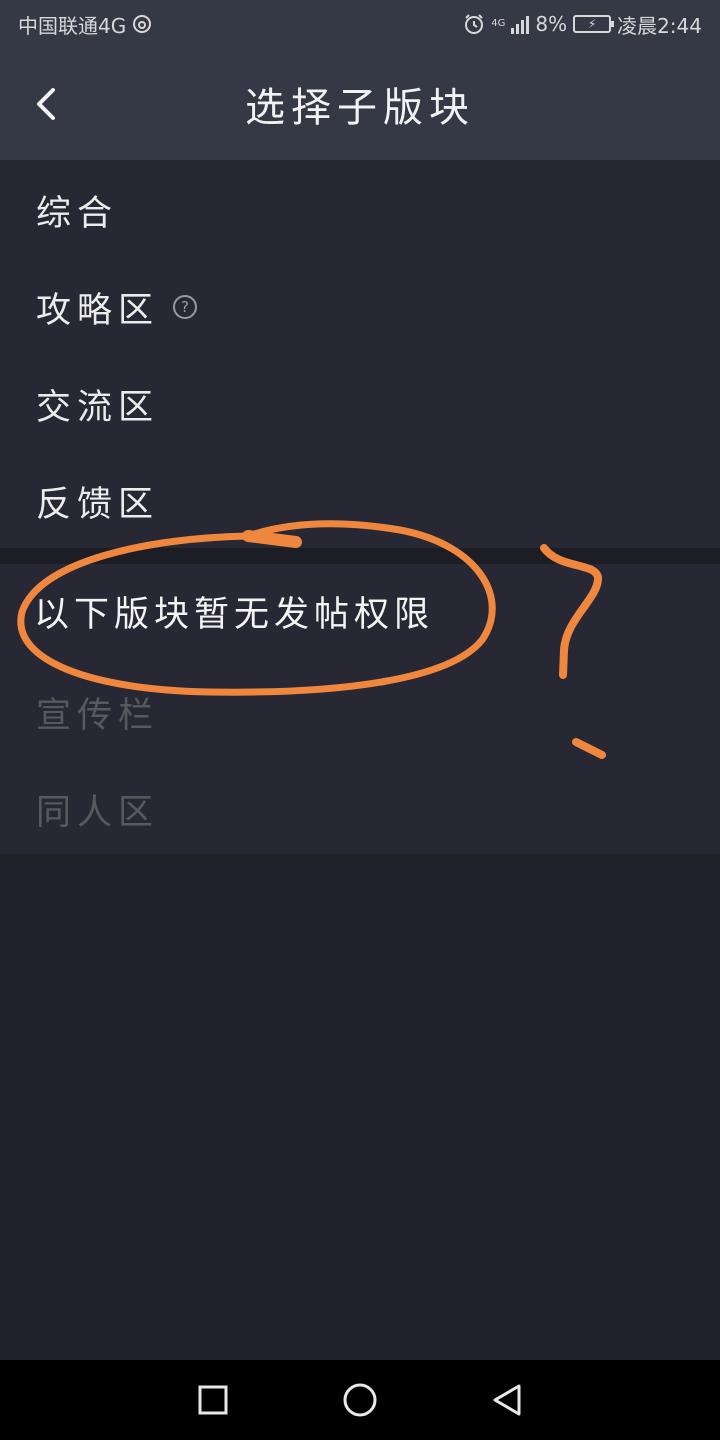 Image resolution: width=720 pixels, height=1440 pixels. What do you see at coordinates (98, 812) in the screenshot?
I see `section-item-label: 同人区` at bounding box center [98, 812].